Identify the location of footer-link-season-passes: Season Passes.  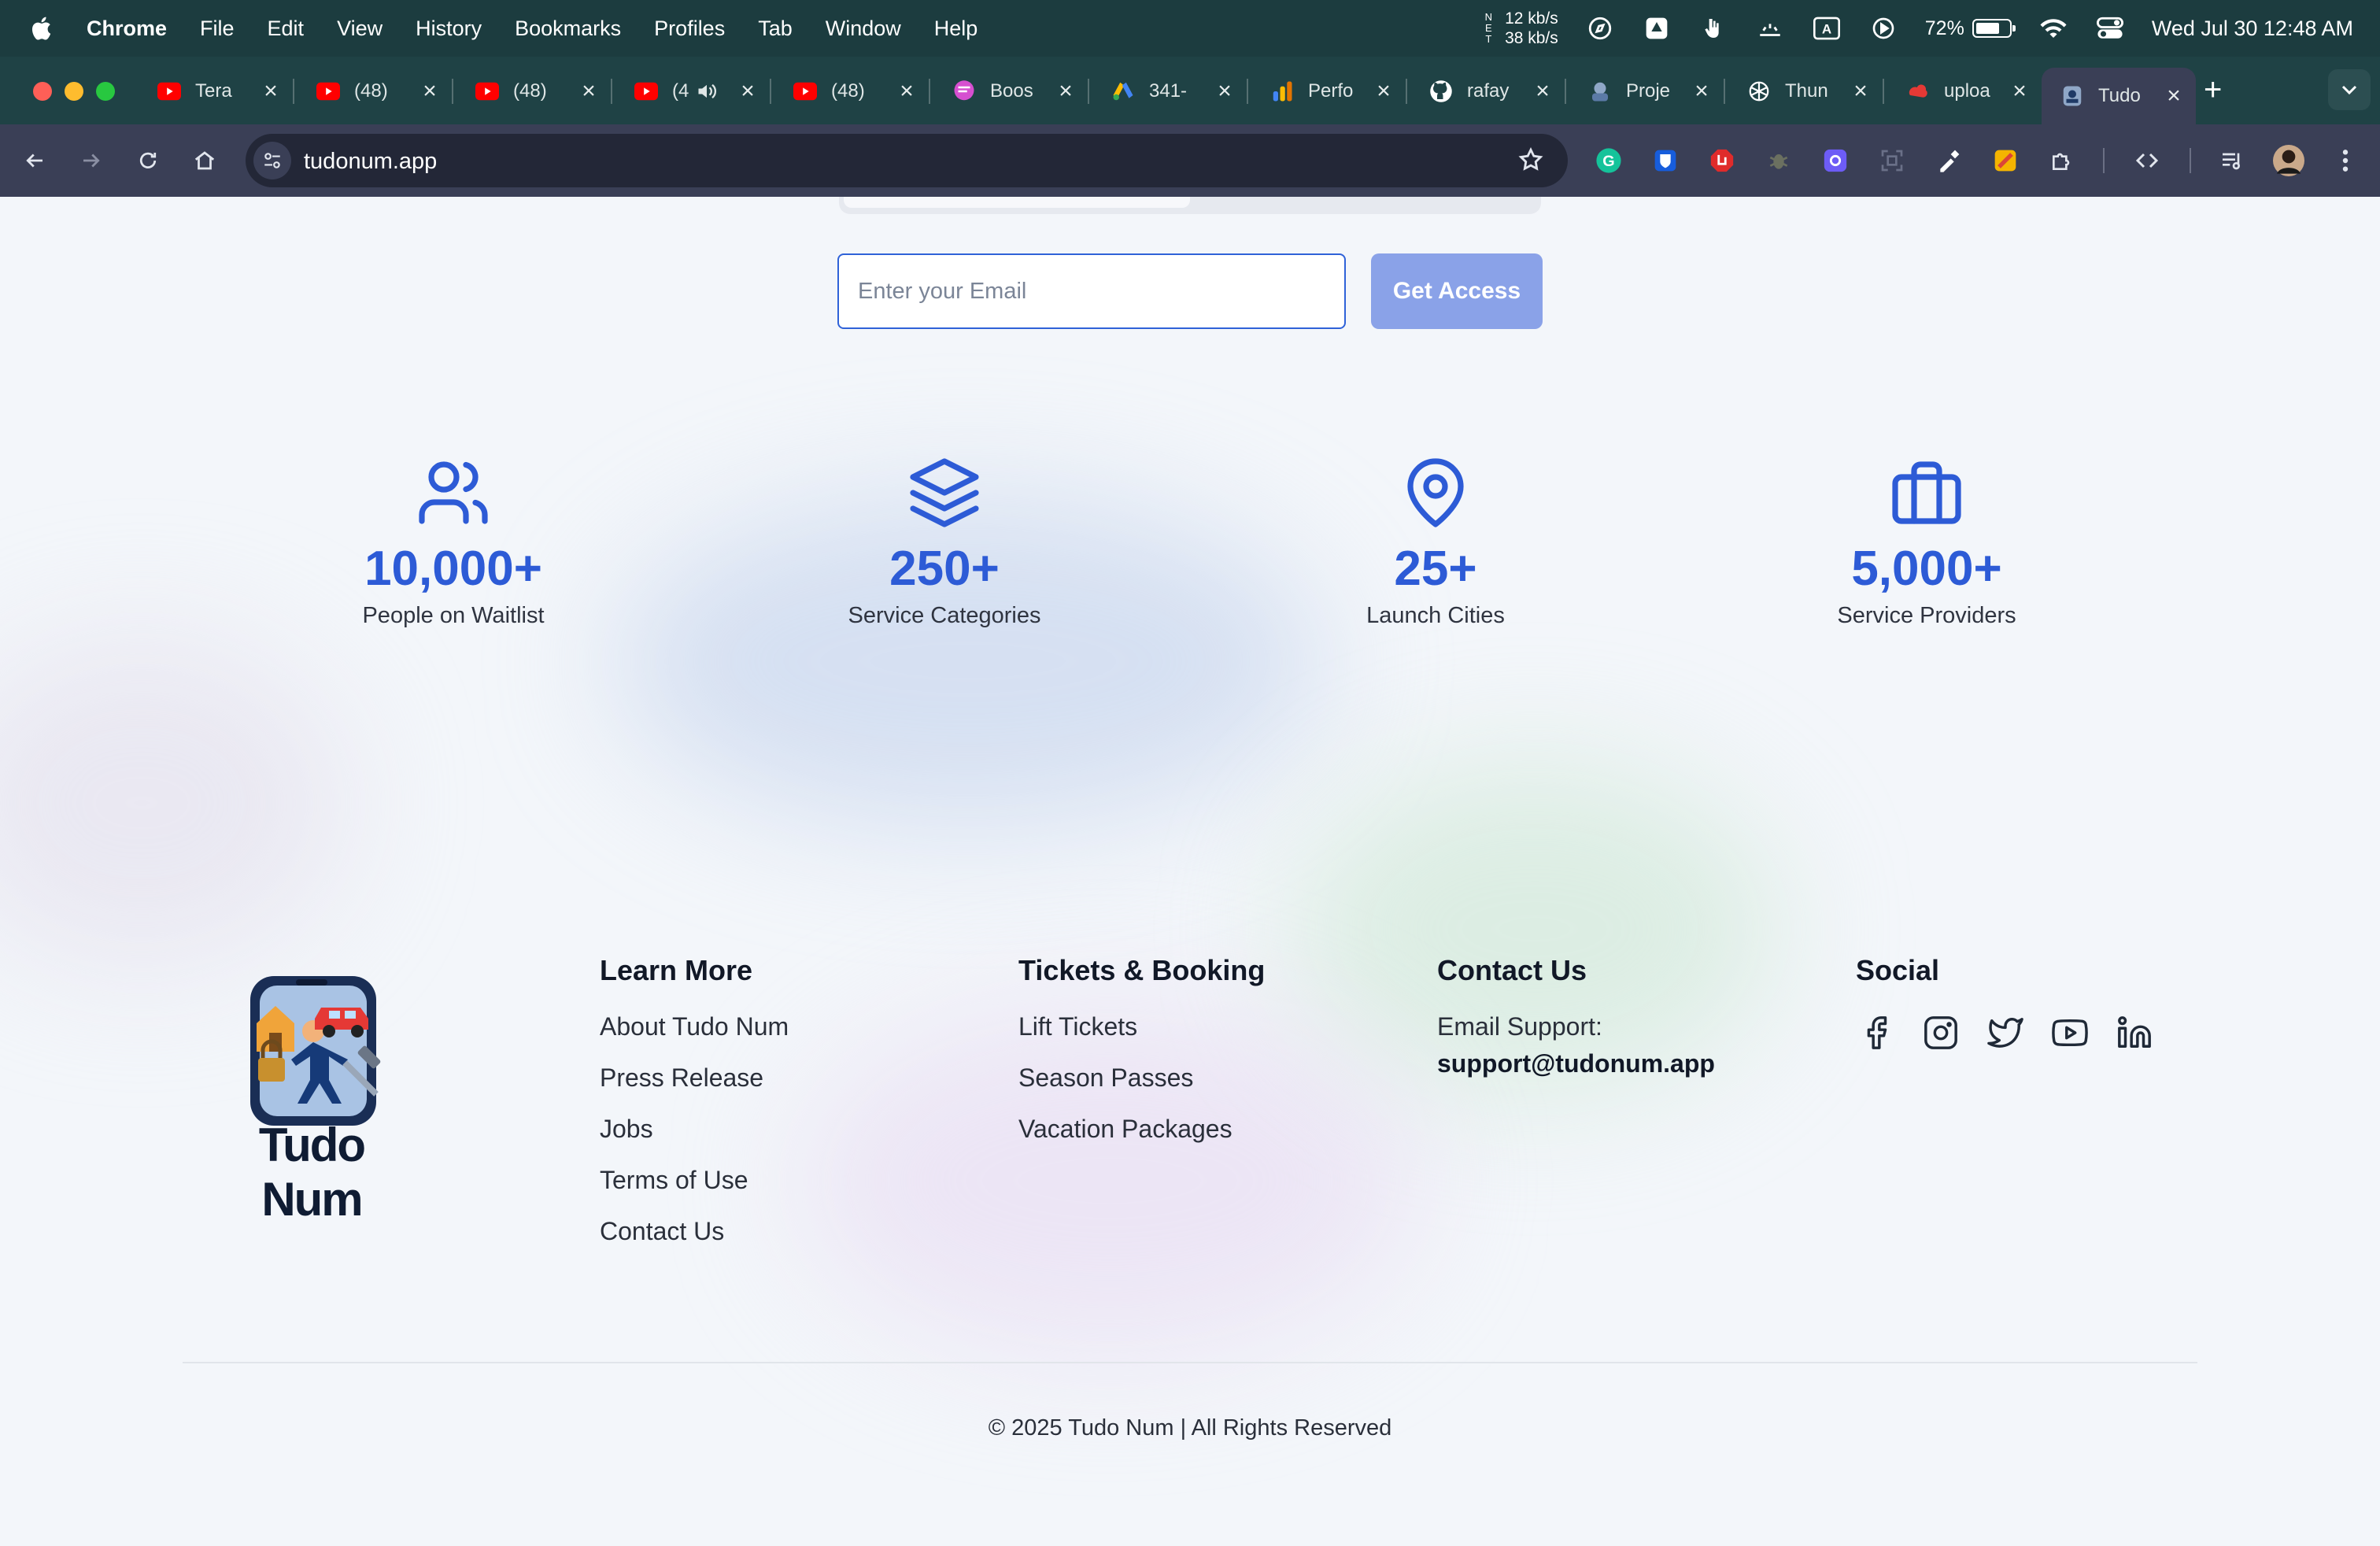
(1141, 1078).